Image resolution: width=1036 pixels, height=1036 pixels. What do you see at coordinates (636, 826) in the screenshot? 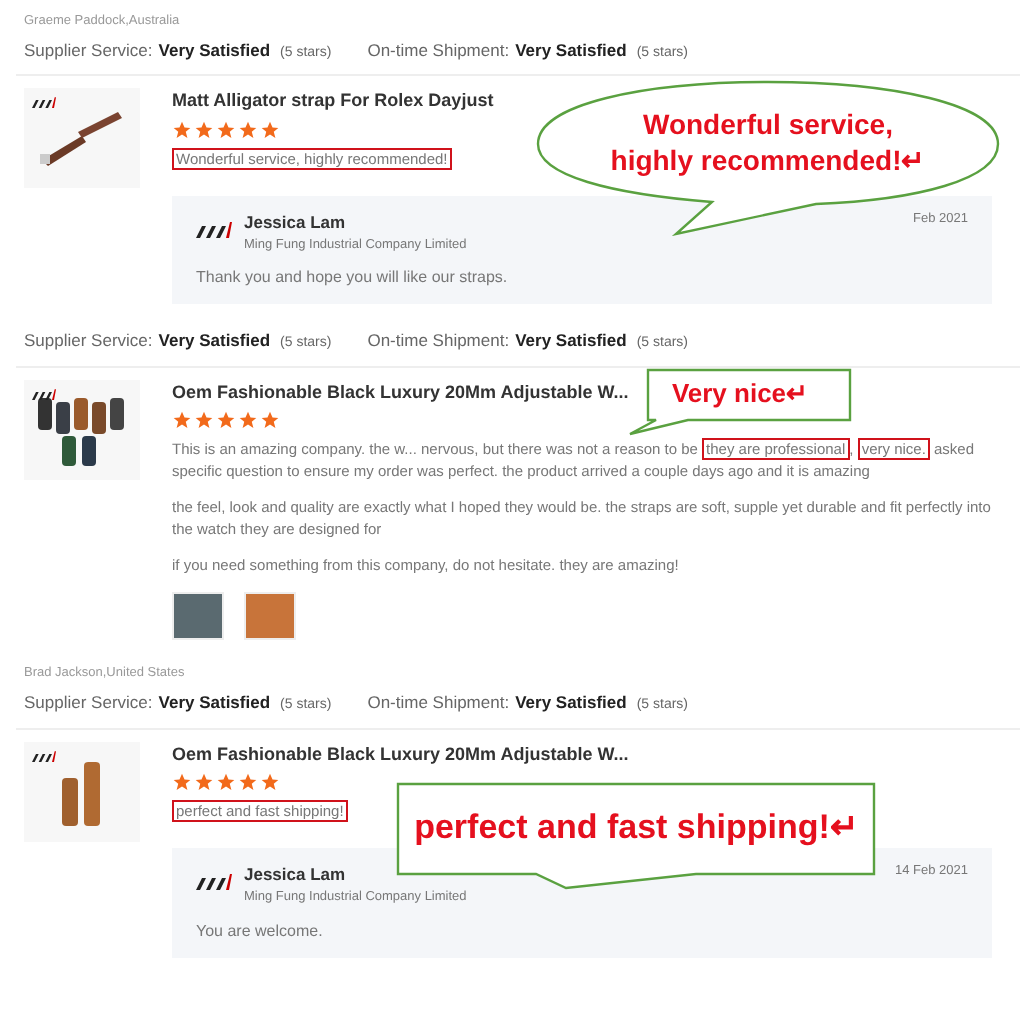
I see `callout-text: perfect and fast shipping!↵` at bounding box center [636, 826].